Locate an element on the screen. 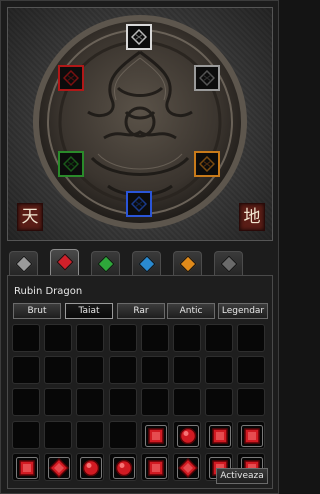 The width and height of the screenshot is (320, 494). blue-socket-icon is located at coordinates (139, 204).